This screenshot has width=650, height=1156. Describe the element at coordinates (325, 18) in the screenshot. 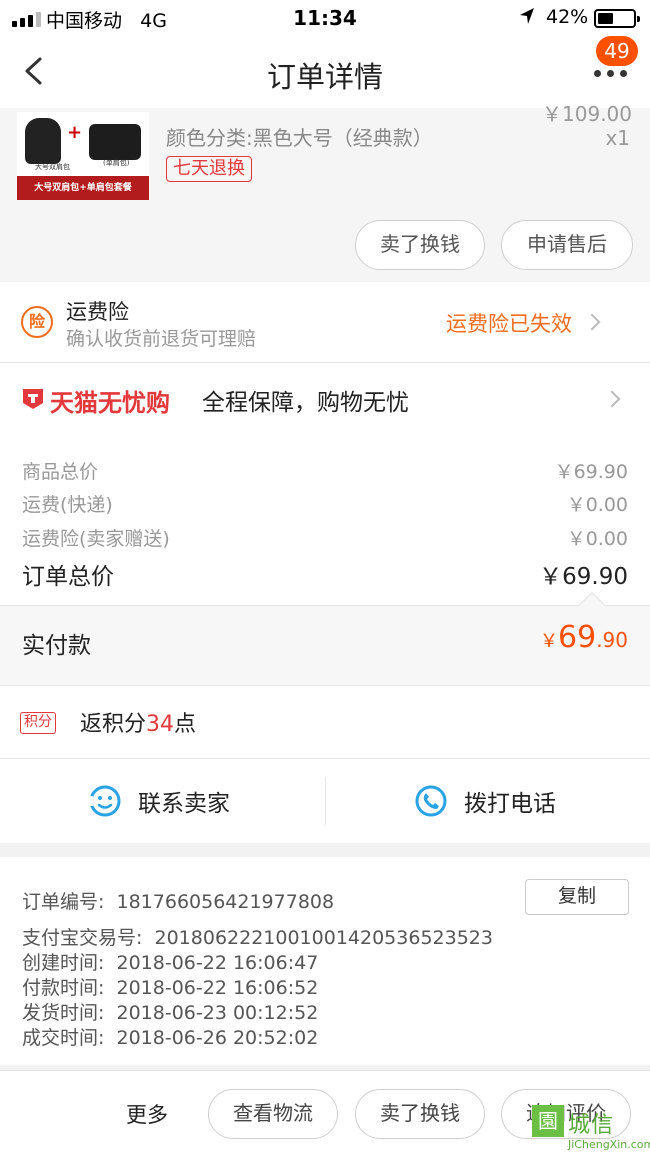

I see `status-bar: 中国移动 4G 11:34 42%` at that location.